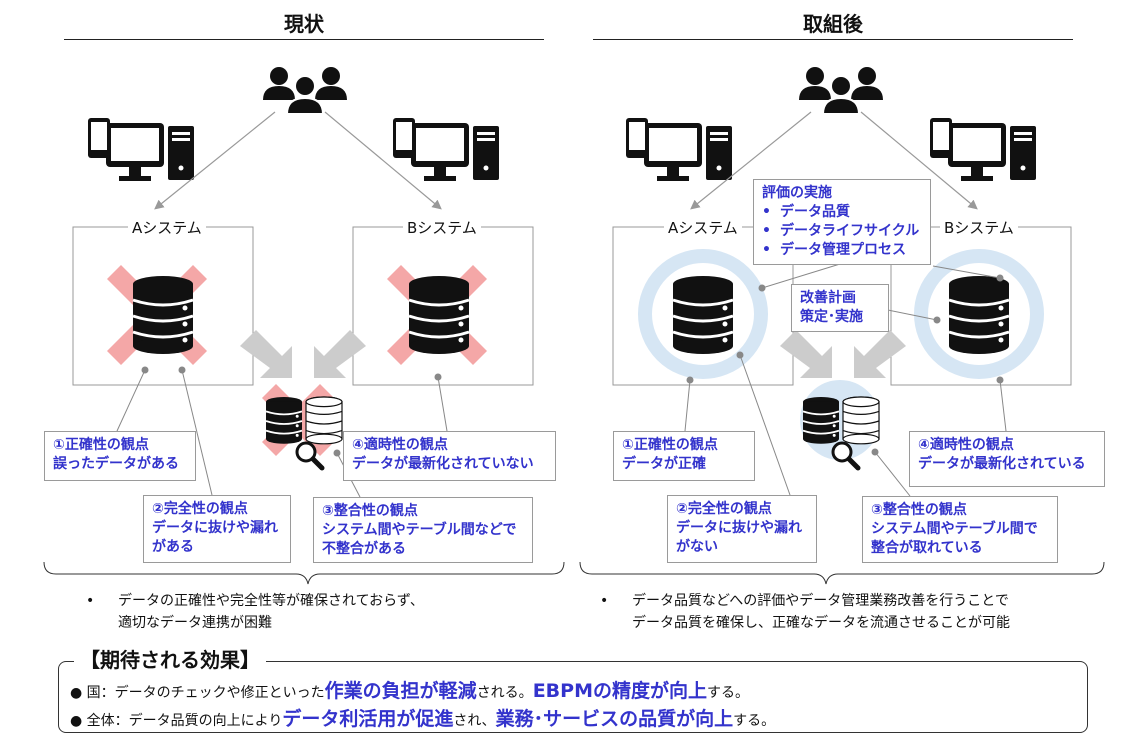 Image resolution: width=1144 pixels, height=739 pixels. Describe the element at coordinates (614, 719) in the screenshot. I see `effect-highlight: 業務･サービスの品質が向上` at that location.